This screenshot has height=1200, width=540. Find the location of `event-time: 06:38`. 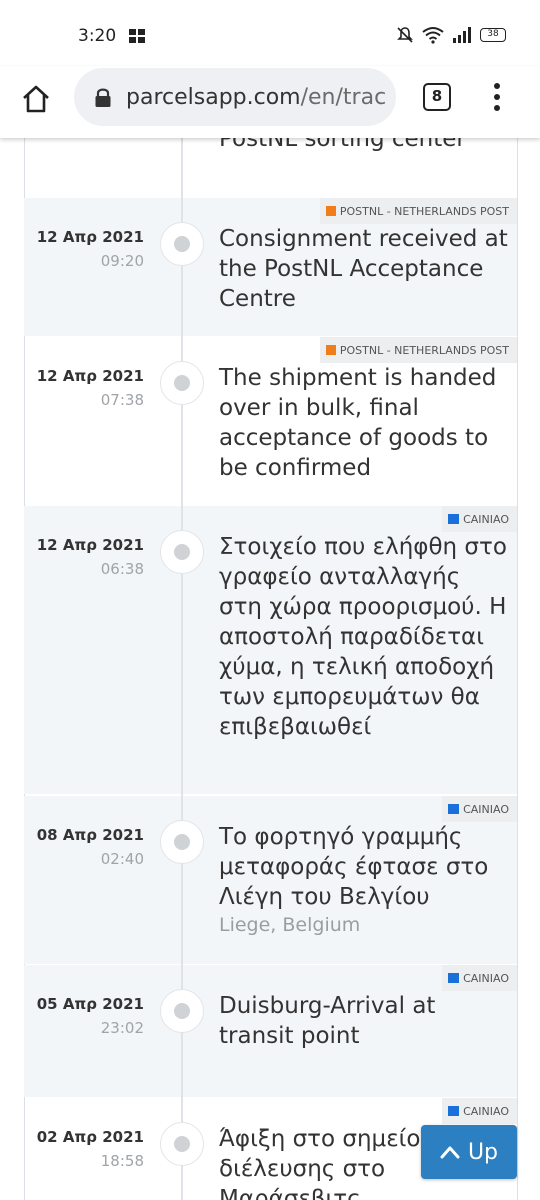

event-time: 06:38 is located at coordinates (122, 569).